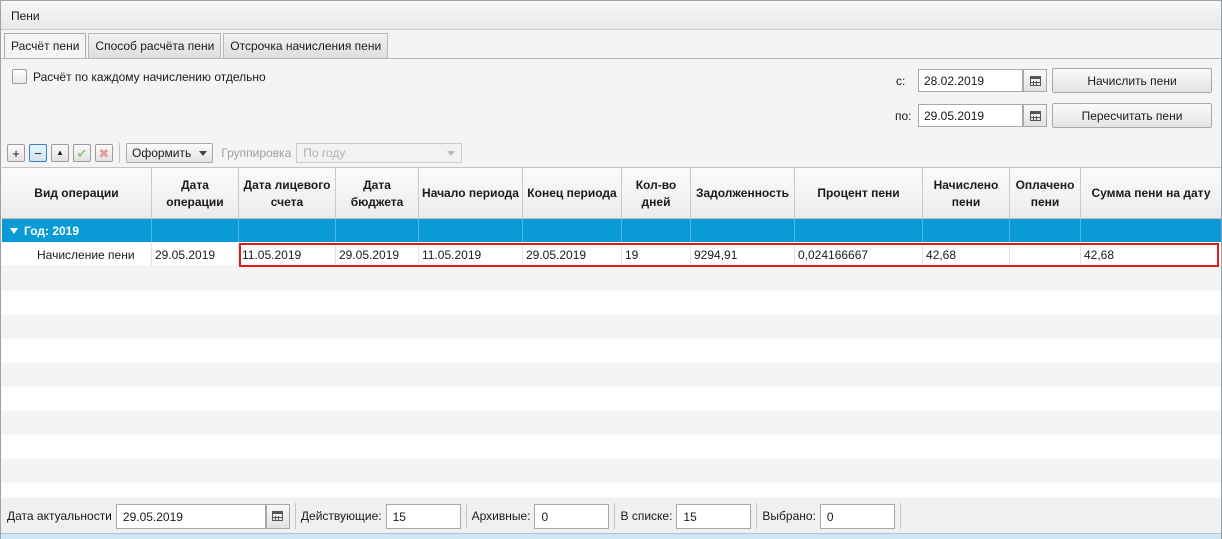  Describe the element at coordinates (743, 193) in the screenshot. I see `col-debt: Задолженность` at that location.